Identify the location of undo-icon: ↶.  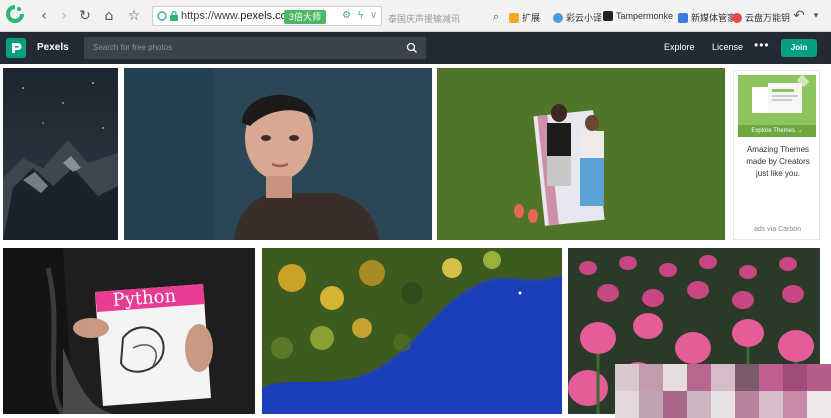
(799, 16).